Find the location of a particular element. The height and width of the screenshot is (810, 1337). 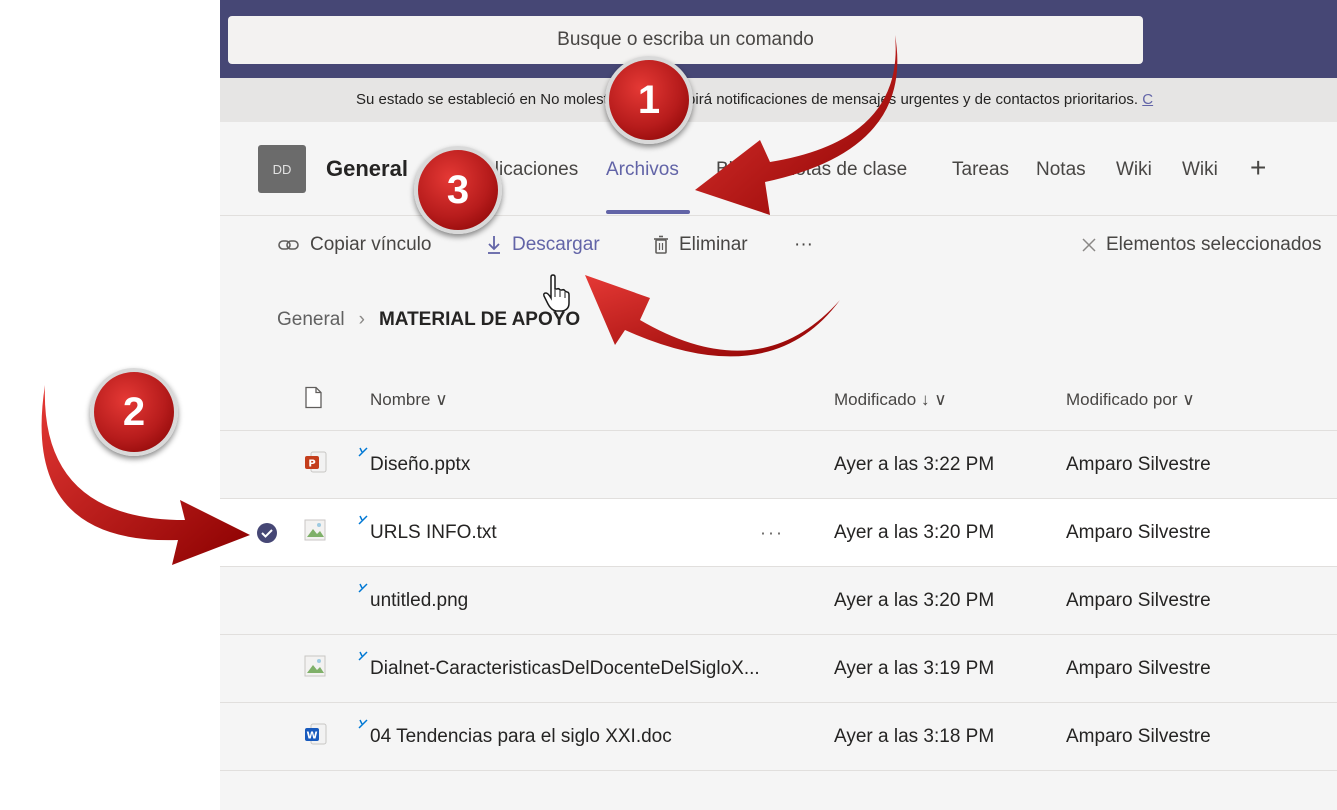

row-more-options-button: ··· is located at coordinates (772, 532).